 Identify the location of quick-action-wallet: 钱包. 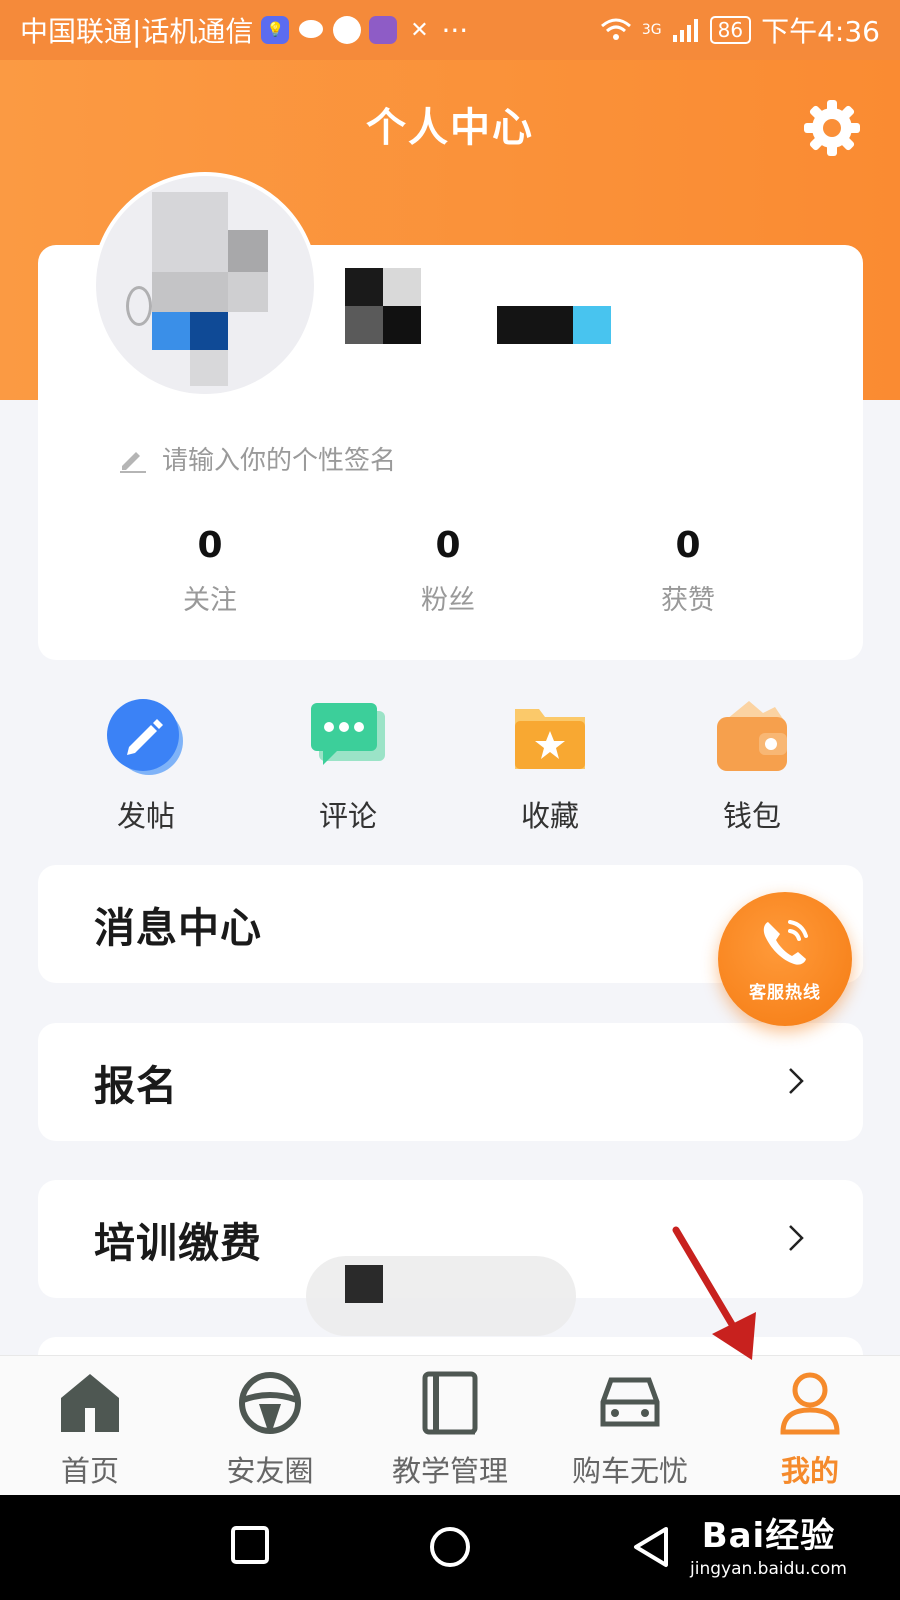
(752, 765).